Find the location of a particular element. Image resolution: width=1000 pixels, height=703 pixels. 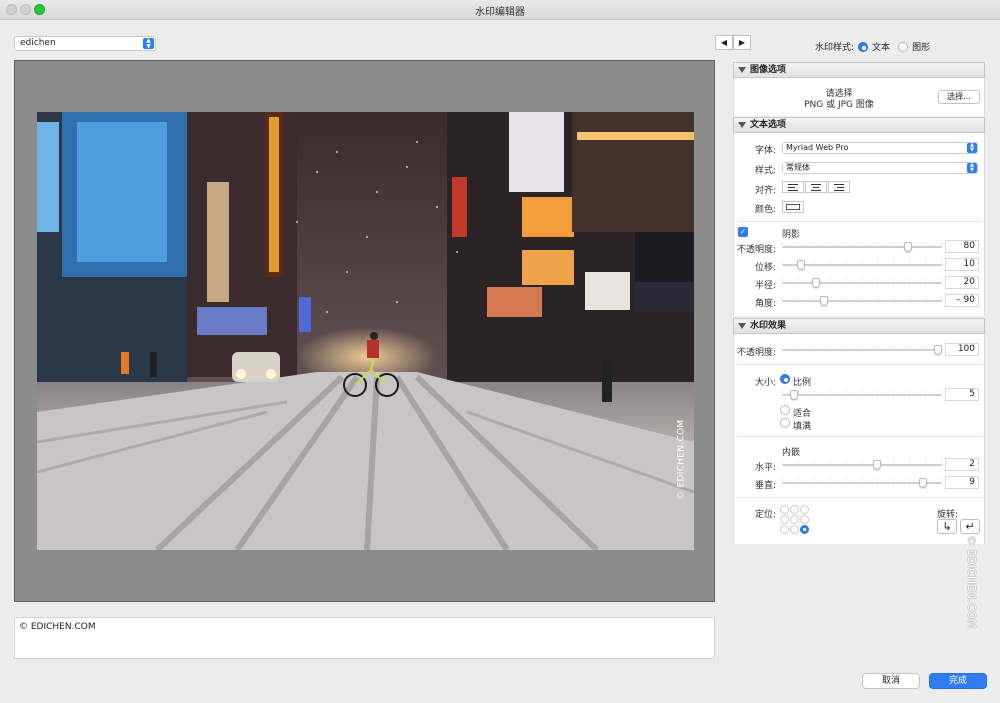

align-right-button is located at coordinates (839, 187).